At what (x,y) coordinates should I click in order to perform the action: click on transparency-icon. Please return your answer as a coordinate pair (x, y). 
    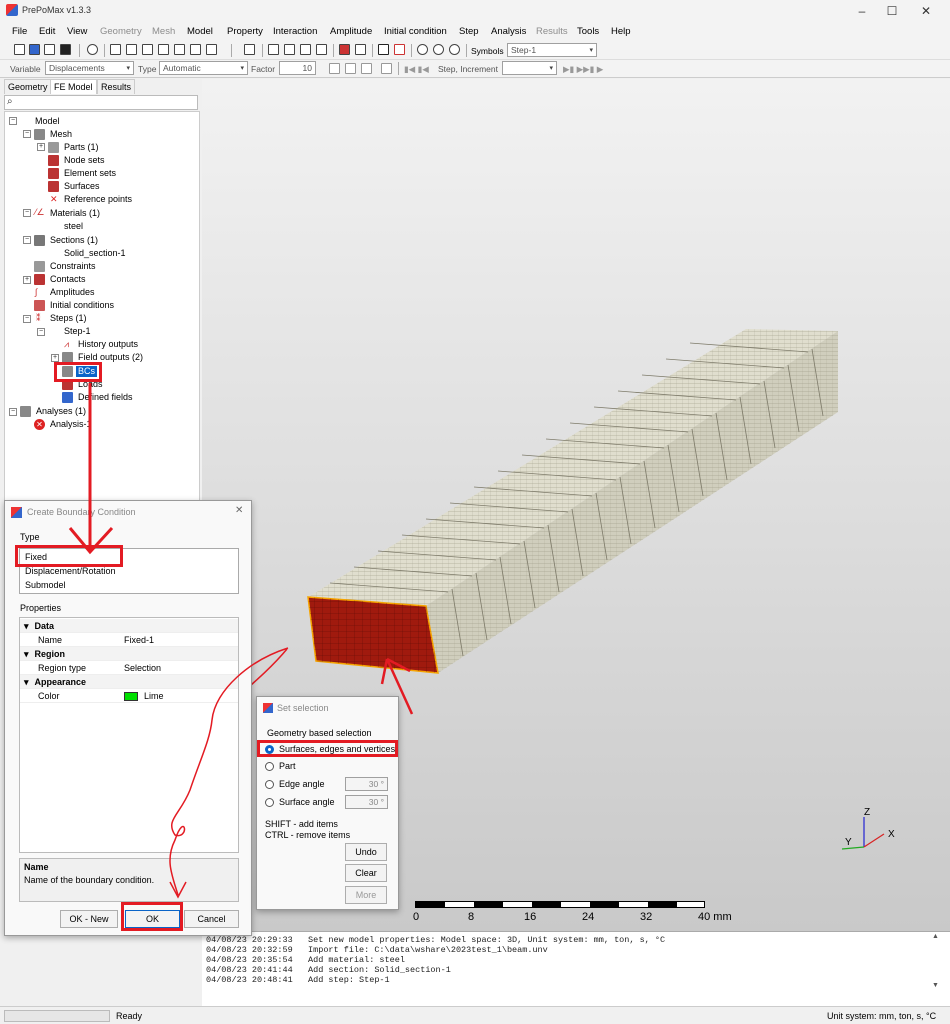
    Looking at the image, I should click on (321, 49).